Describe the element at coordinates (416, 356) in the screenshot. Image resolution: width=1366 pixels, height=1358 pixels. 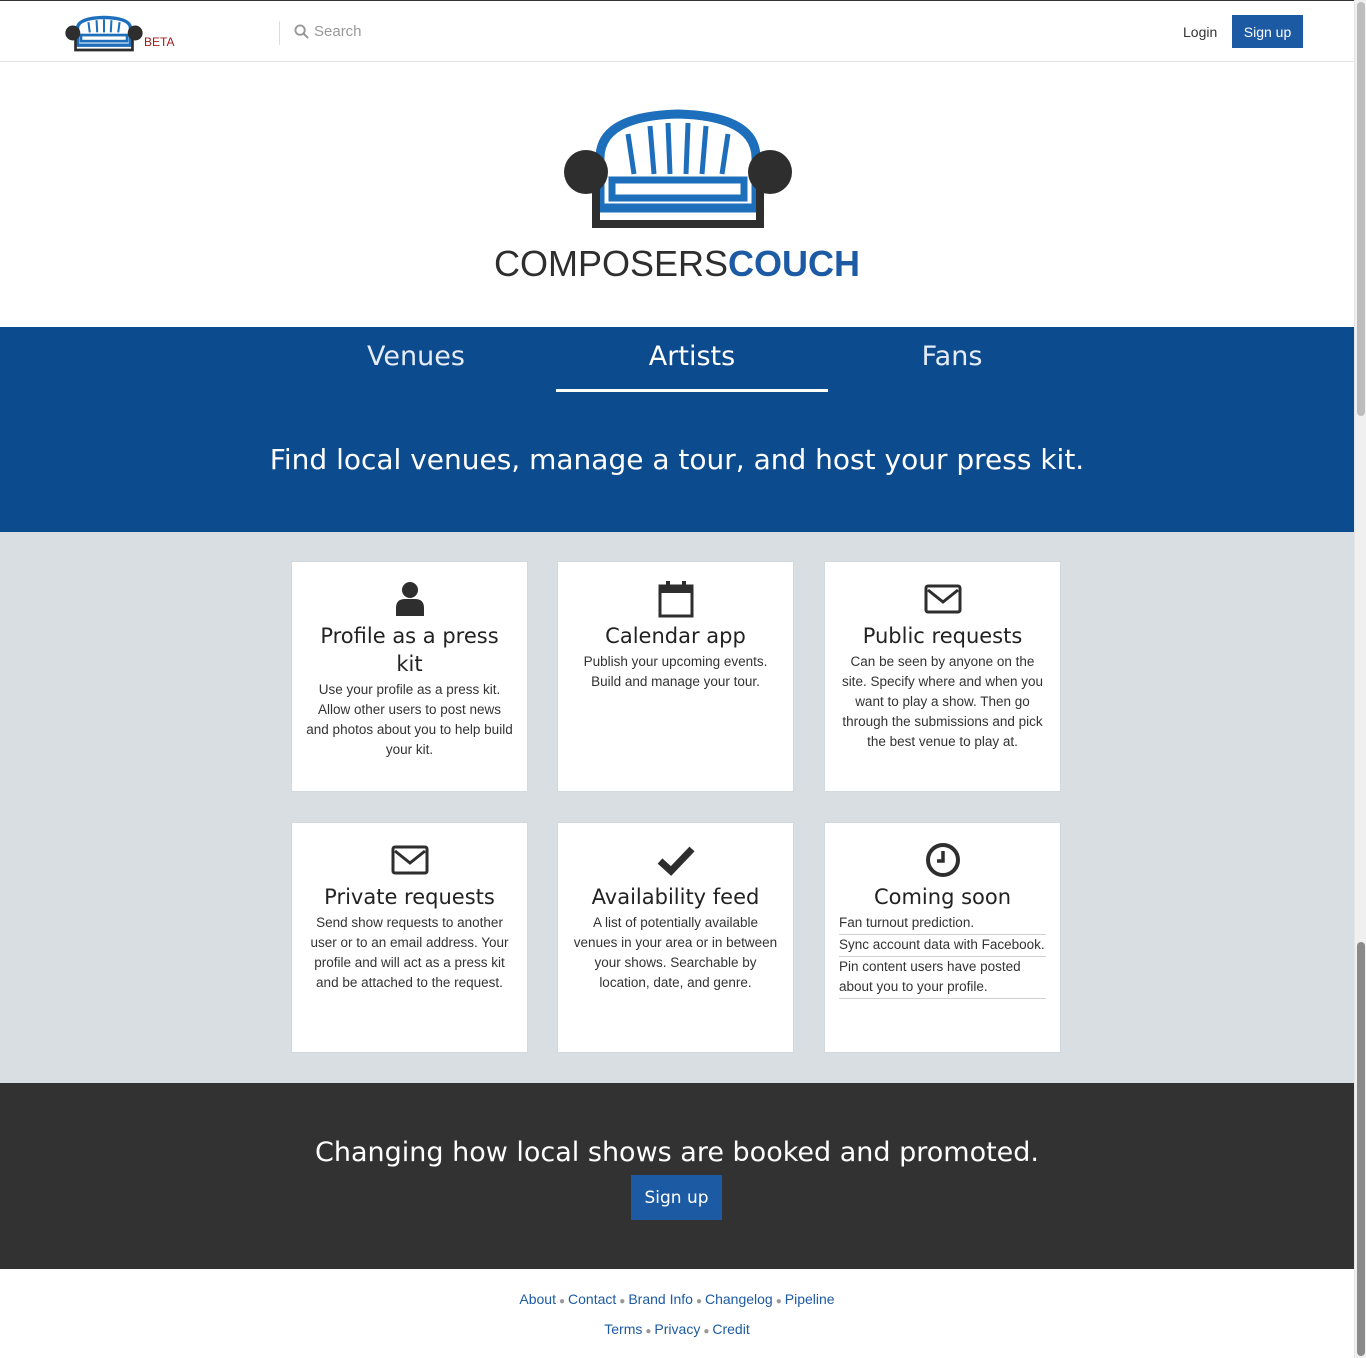
I see `tab-venues: Venues` at that location.